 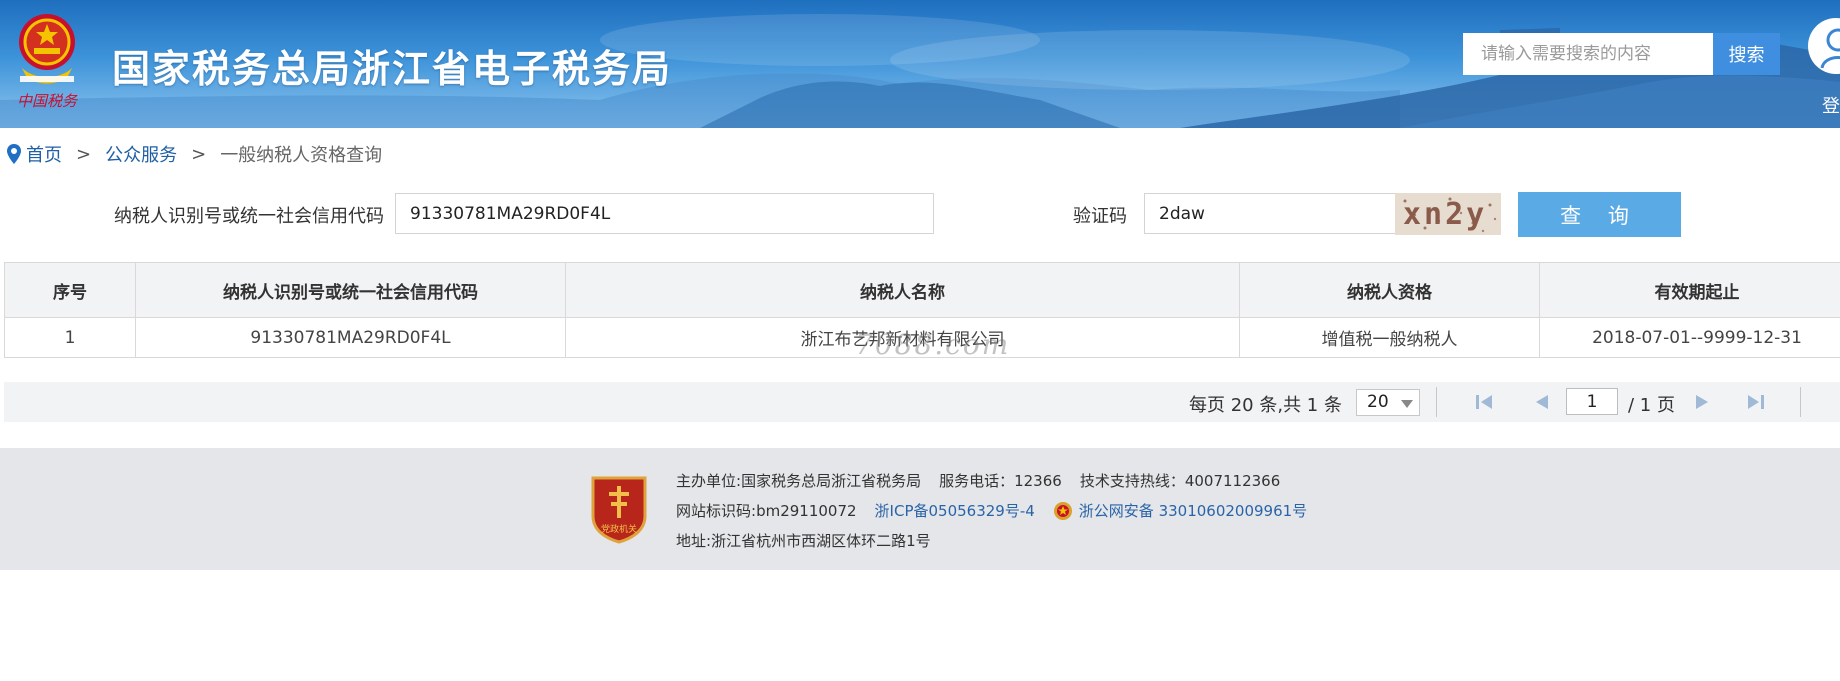 I want to click on footer-support-label: 技术支持热线：, so click(x=1132, y=481).